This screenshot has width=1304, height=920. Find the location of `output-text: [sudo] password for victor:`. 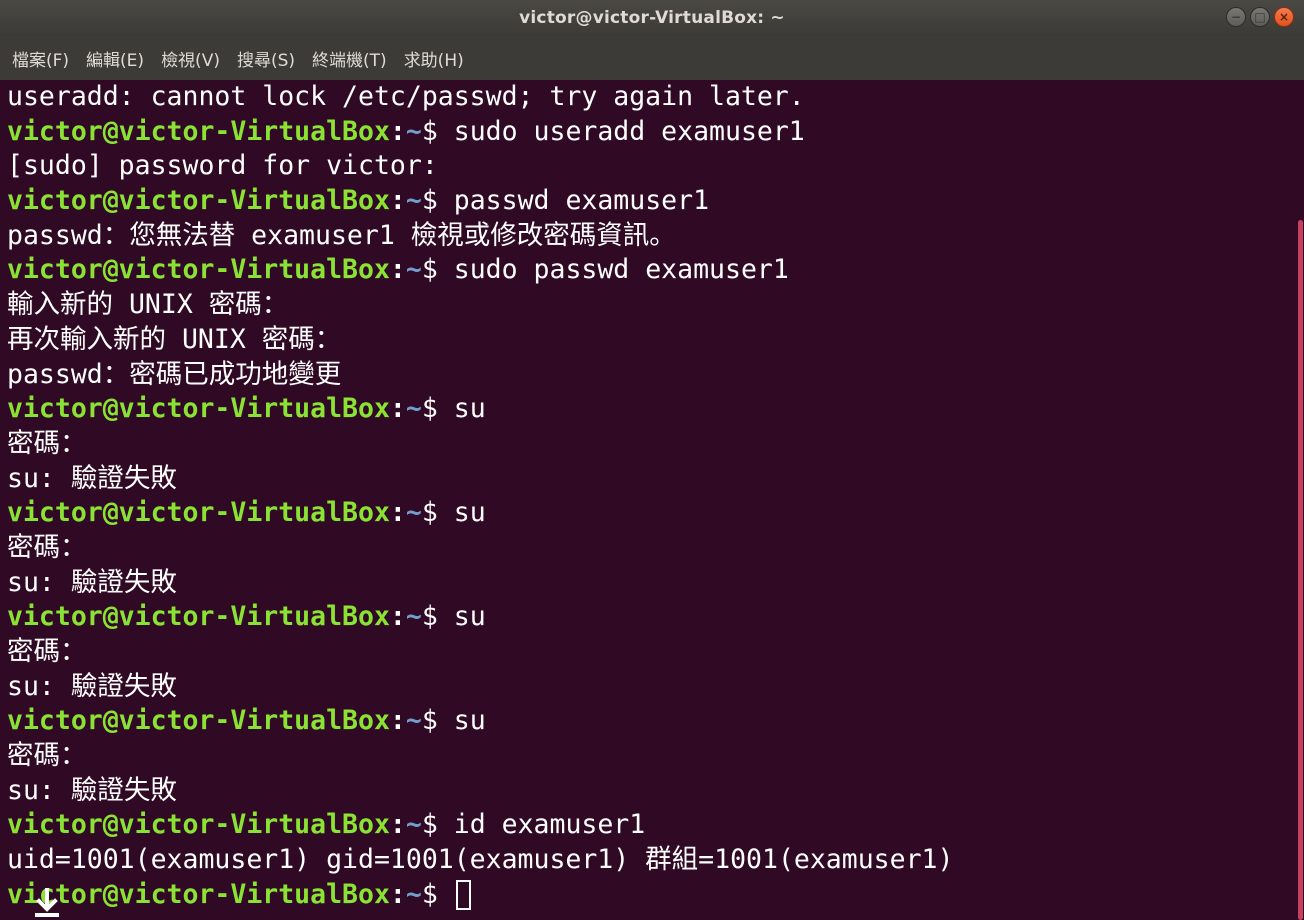

output-text: [sudo] password for victor: is located at coordinates (222, 166).